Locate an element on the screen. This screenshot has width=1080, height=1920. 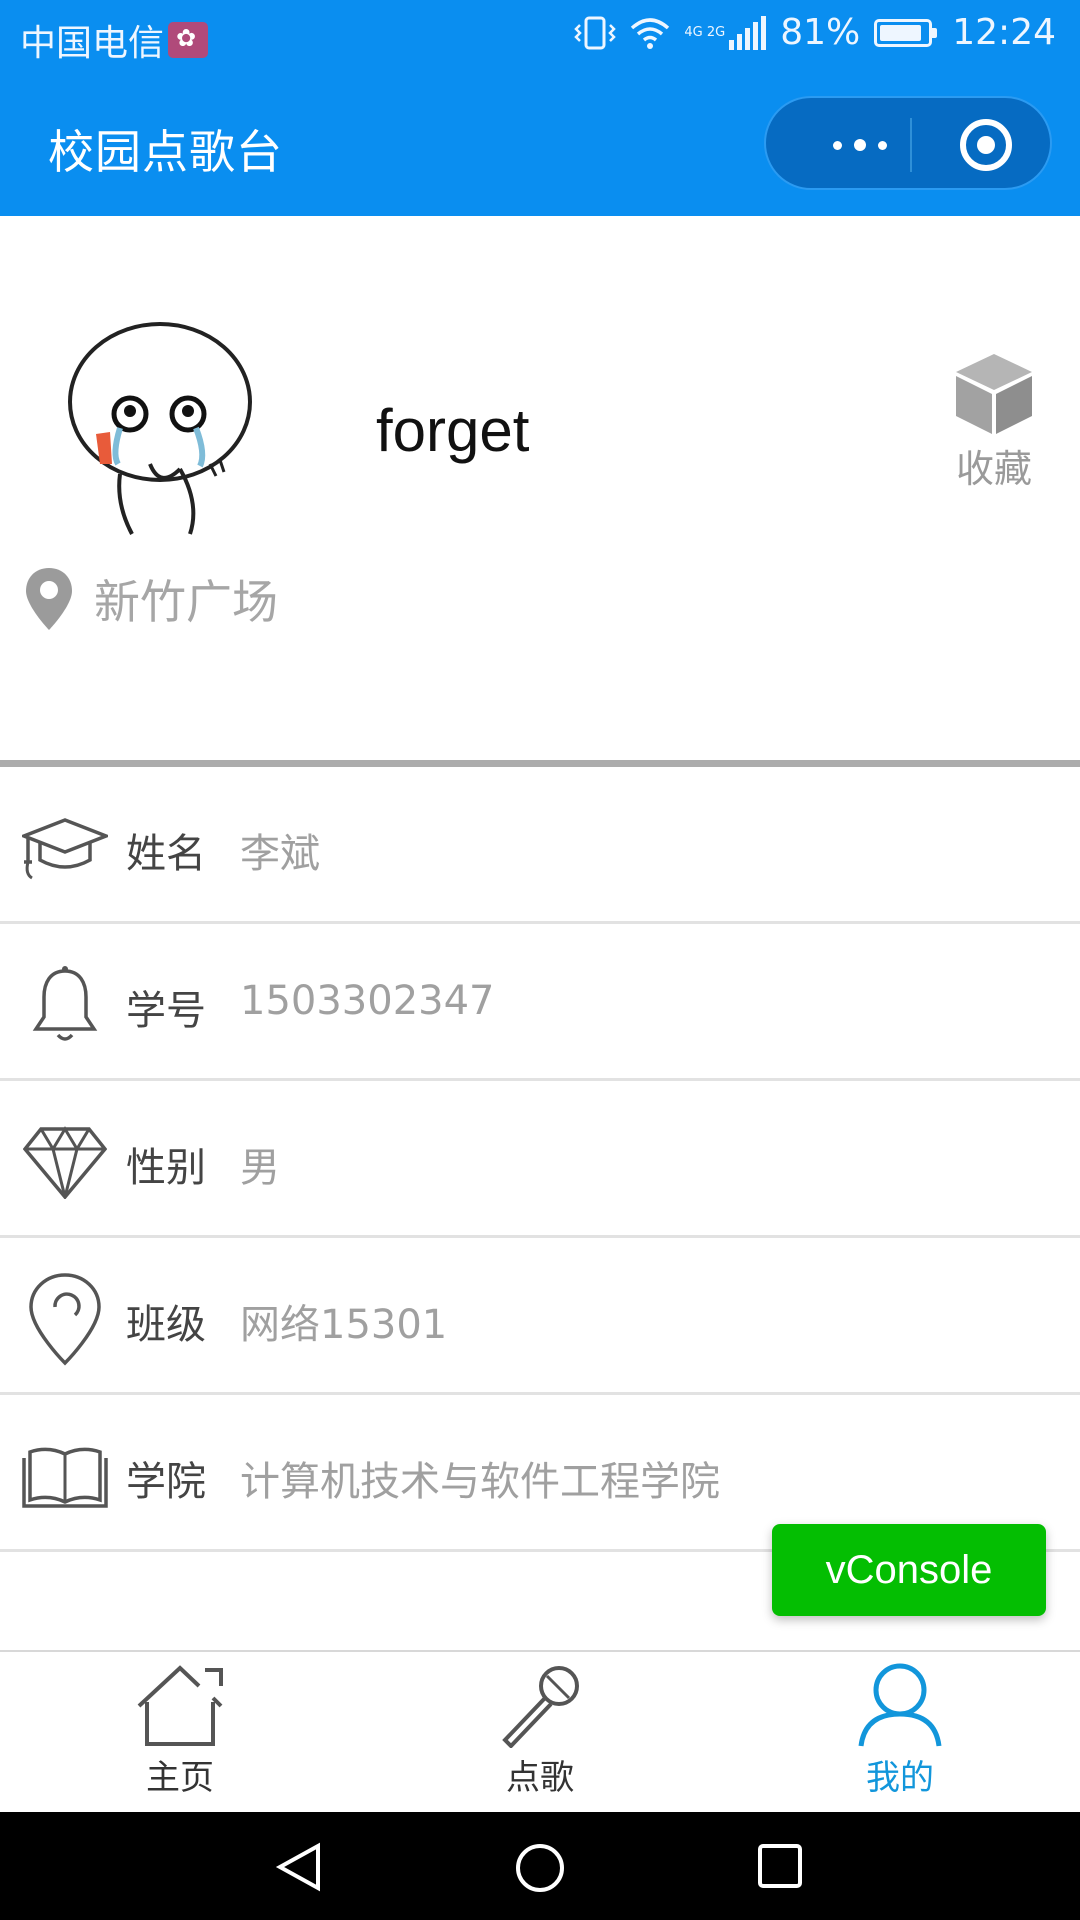
home-icon is located at coordinates (180, 1705).